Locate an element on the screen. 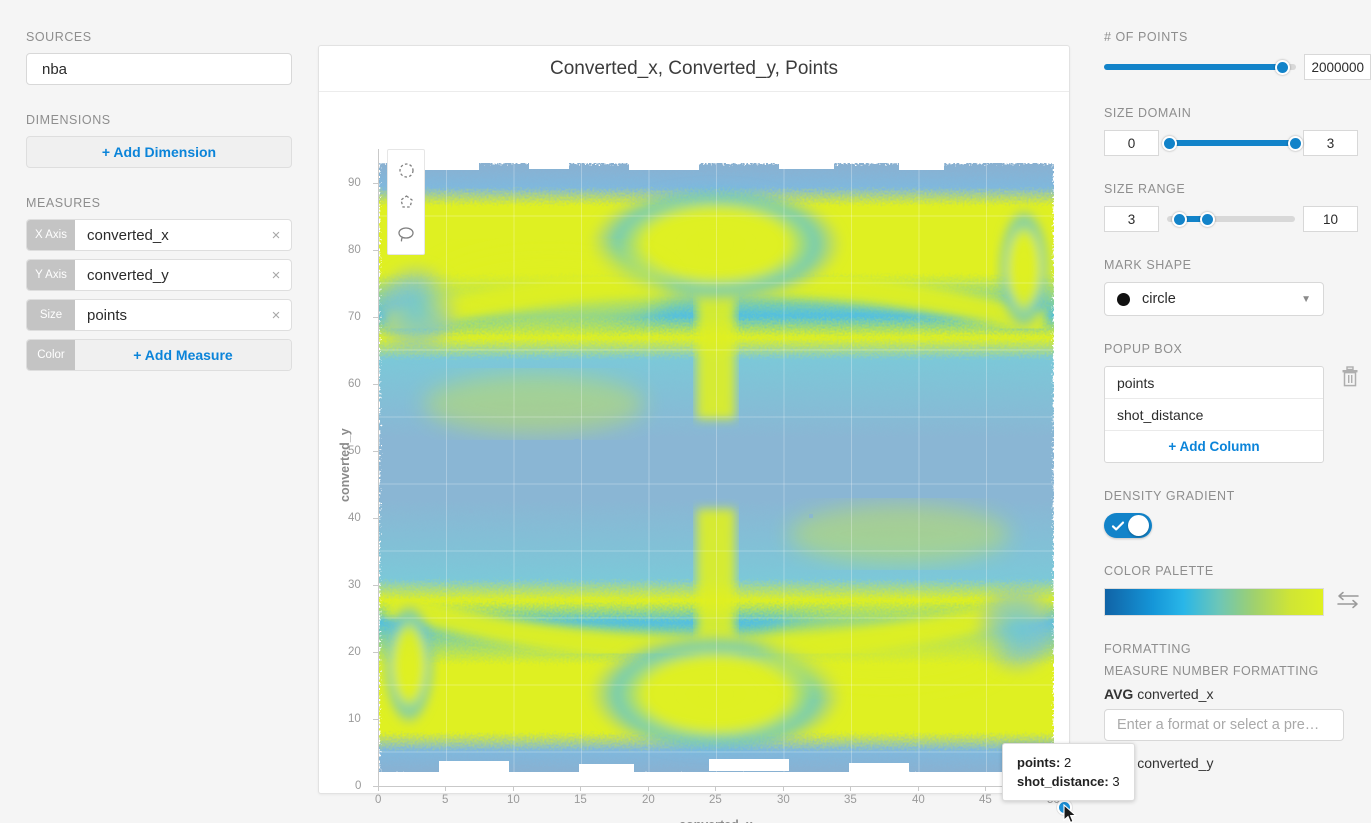 The width and height of the screenshot is (1371, 823). tooltip-value-shot-distance: 3 is located at coordinates (1116, 781).